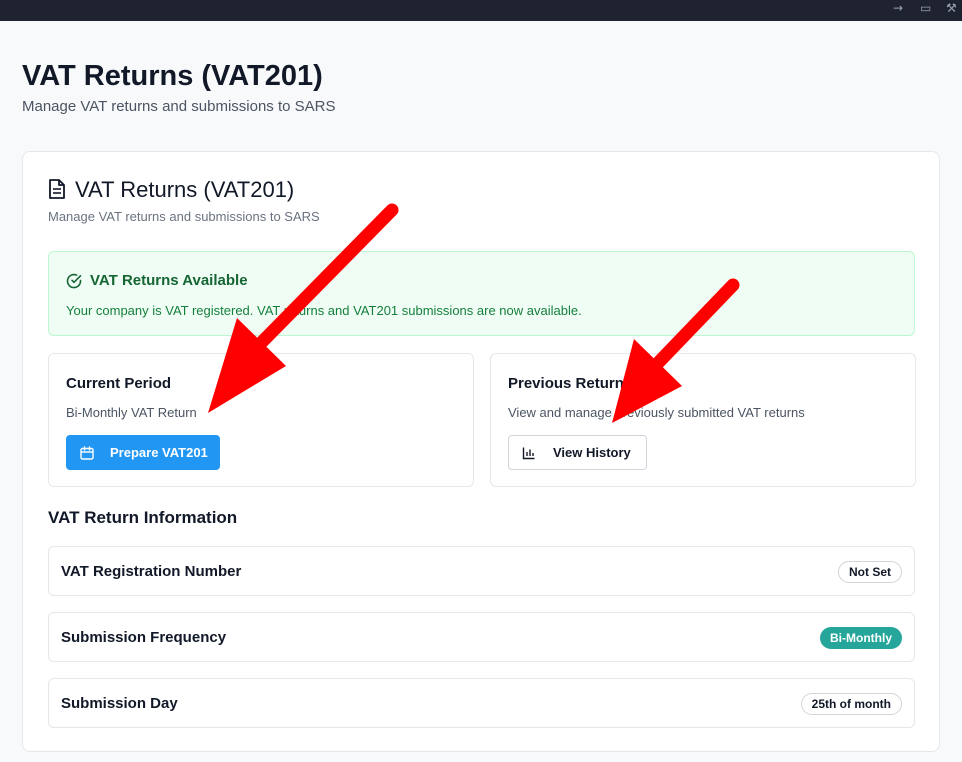  Describe the element at coordinates (481, 703) in the screenshot. I see `submission-day-row: Submission Day 25th of month` at that location.